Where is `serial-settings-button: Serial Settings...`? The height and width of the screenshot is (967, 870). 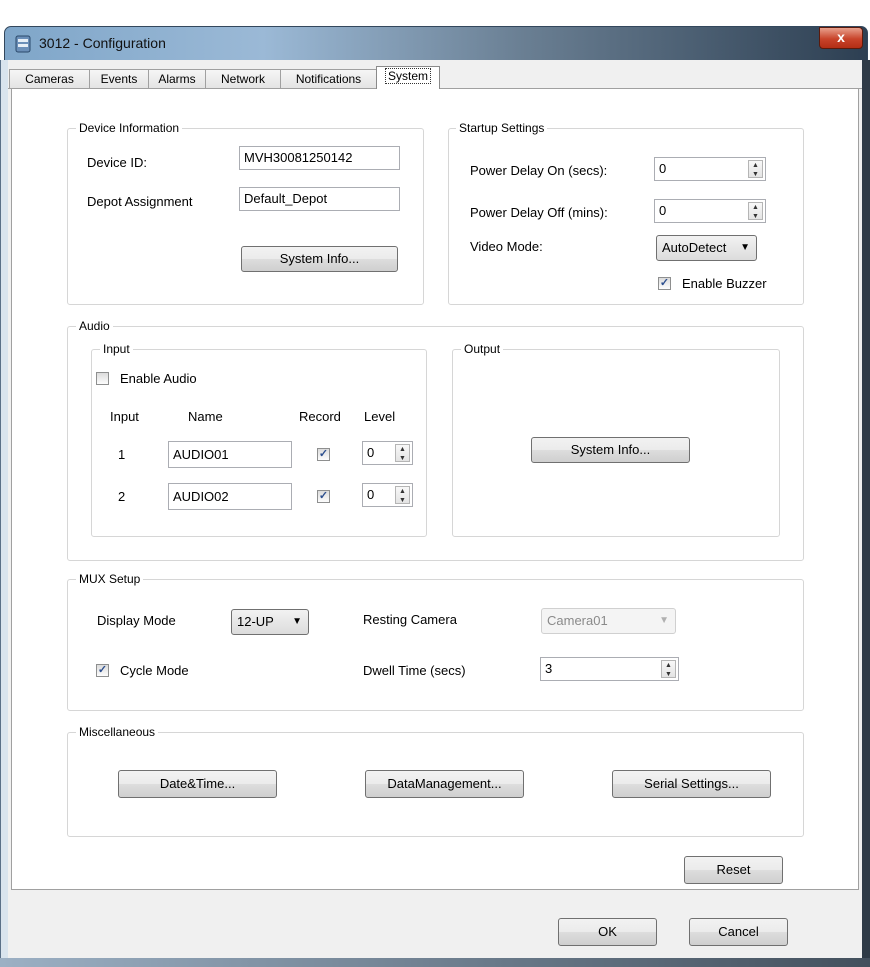 serial-settings-button: Serial Settings... is located at coordinates (691, 784).